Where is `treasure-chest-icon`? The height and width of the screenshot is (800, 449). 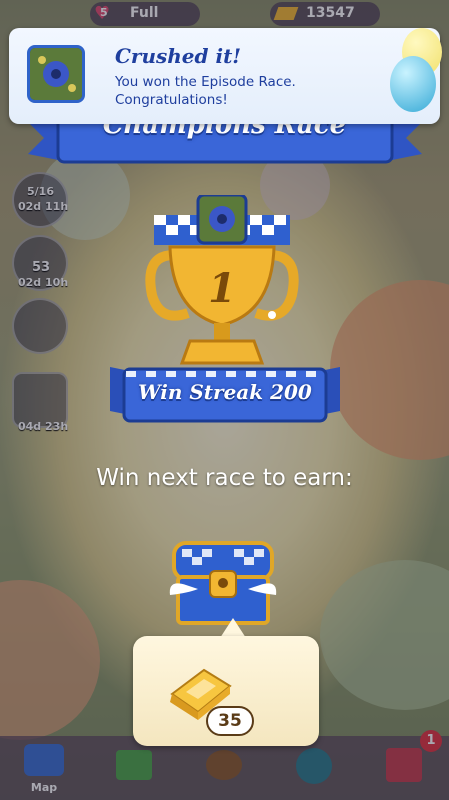
treasure-chest-icon is located at coordinates (223, 583).